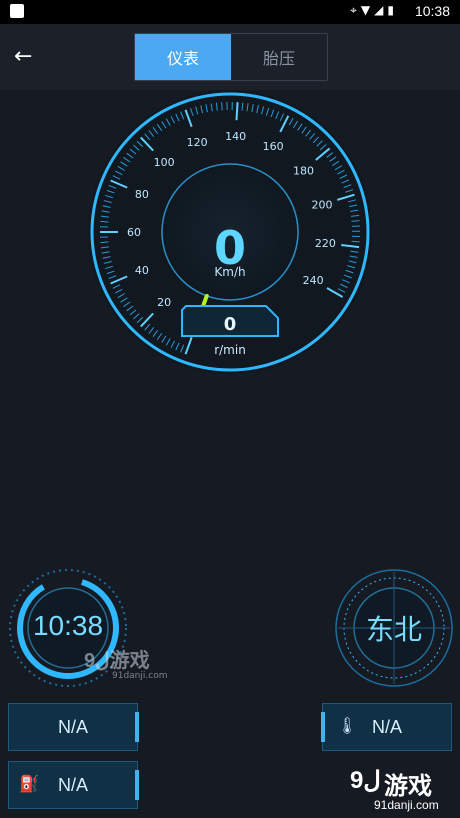 This screenshot has width=460, height=818. I want to click on gauge-scale-label: 120, so click(197, 142).